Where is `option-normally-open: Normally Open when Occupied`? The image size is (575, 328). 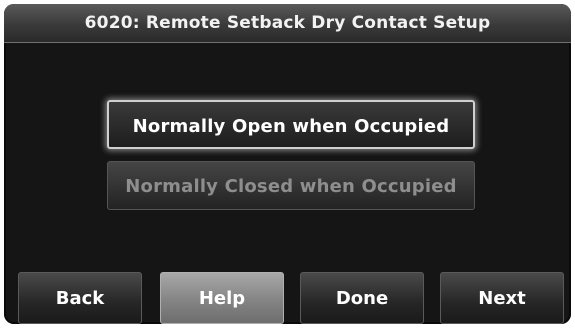
option-normally-open: Normally Open when Occupied is located at coordinates (291, 124).